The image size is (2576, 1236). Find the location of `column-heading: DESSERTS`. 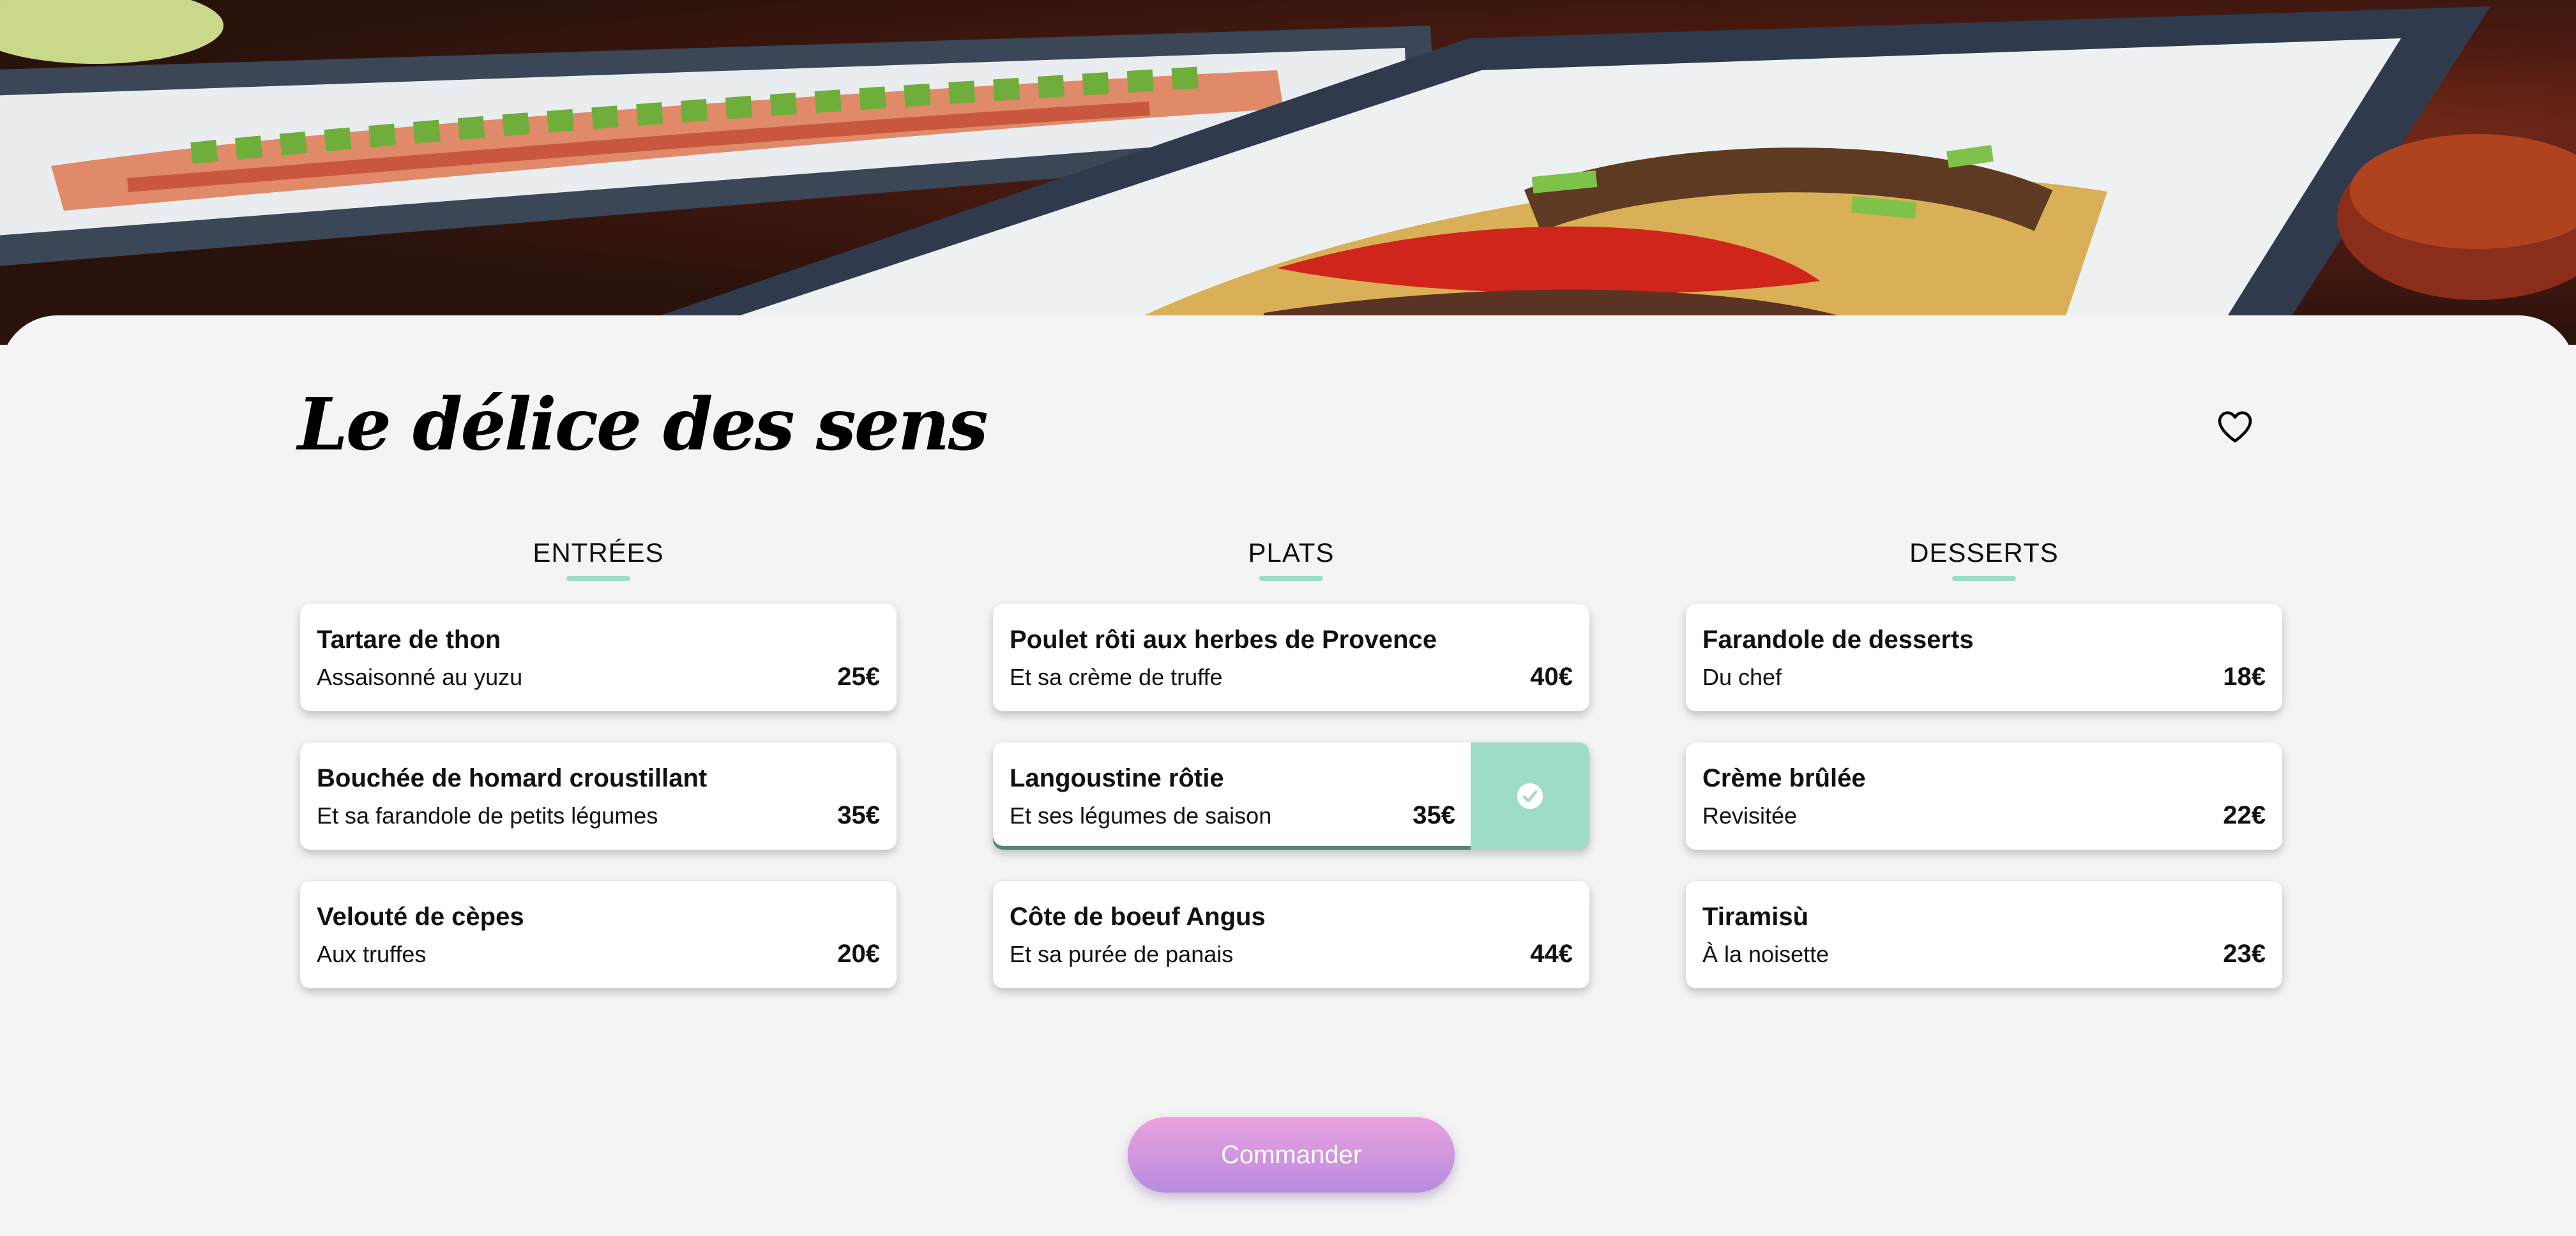

column-heading: DESSERTS is located at coordinates (1984, 553).